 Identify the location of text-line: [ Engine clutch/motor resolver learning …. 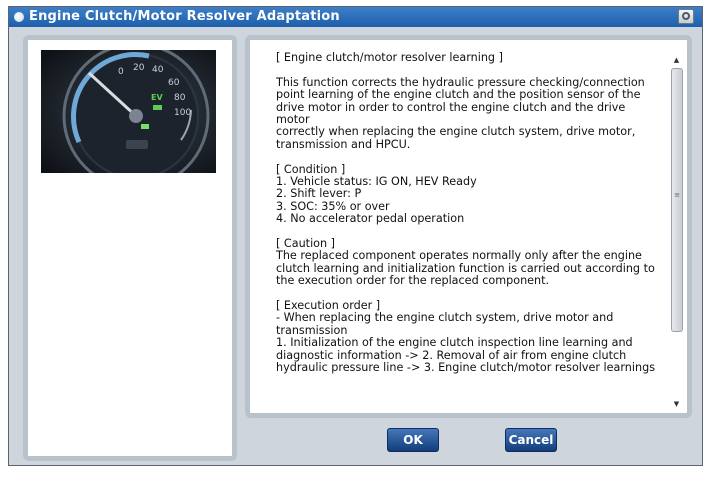
(389, 58).